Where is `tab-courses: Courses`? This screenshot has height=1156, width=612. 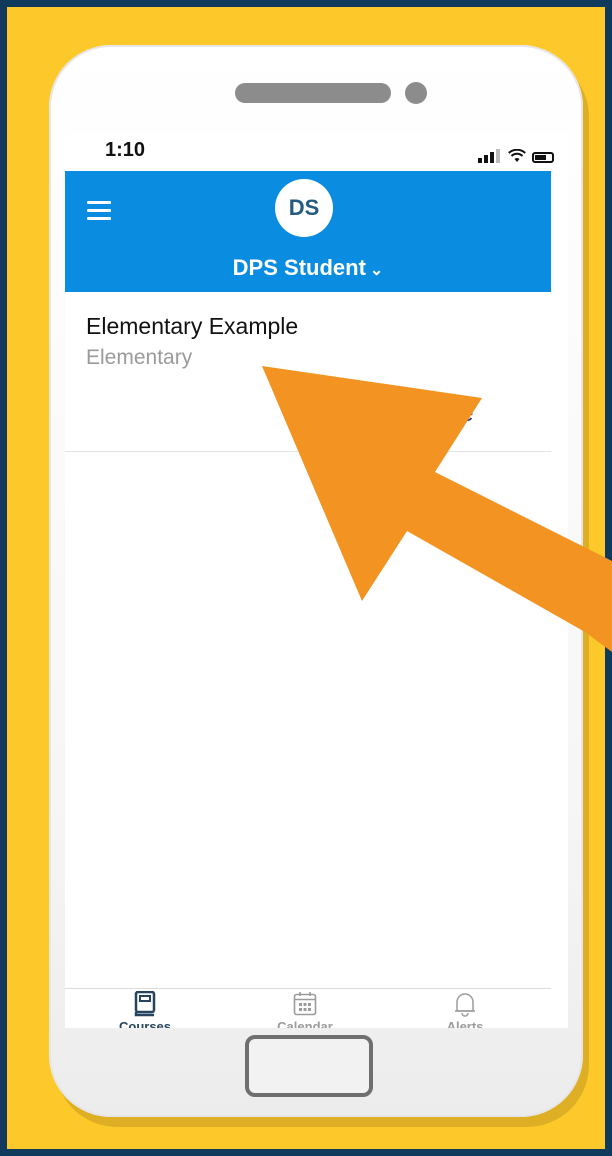 tab-courses: Courses is located at coordinates (145, 1009).